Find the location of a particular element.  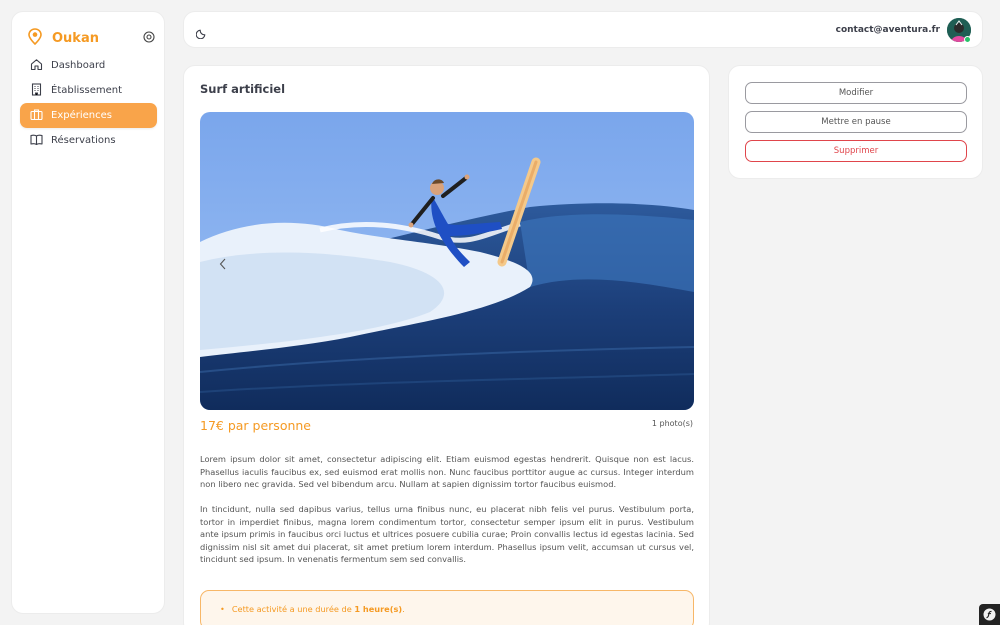

page-title: Surf artificiel is located at coordinates (243, 89).